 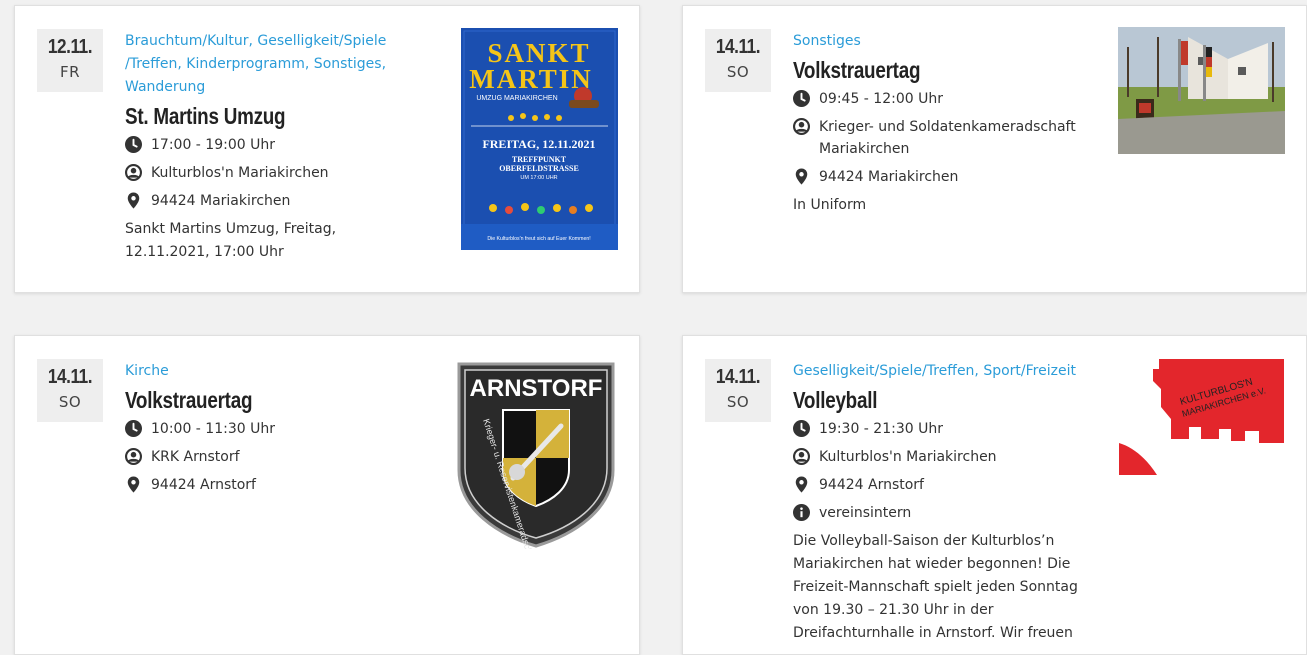 I want to click on event-time-row: 09:45 - 12:00 Uhr, so click(x=943, y=99).